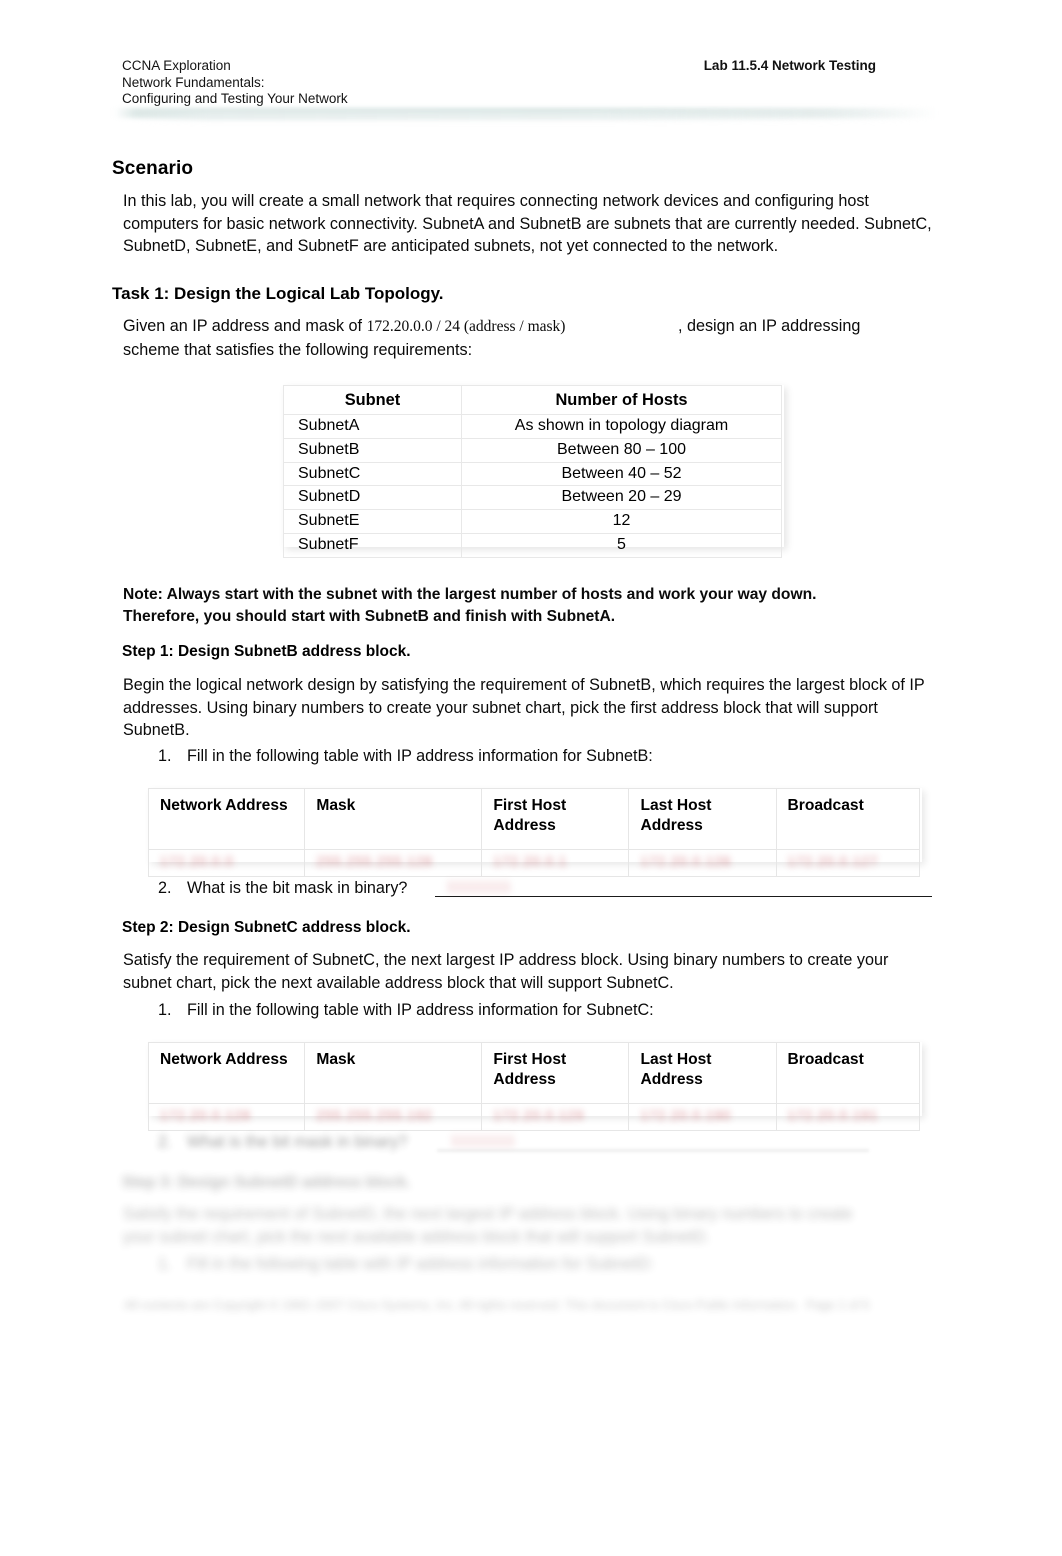 The width and height of the screenshot is (1062, 1556). What do you see at coordinates (484, 1140) in the screenshot?
I see `step2-item-2-answer: 11111111` at bounding box center [484, 1140].